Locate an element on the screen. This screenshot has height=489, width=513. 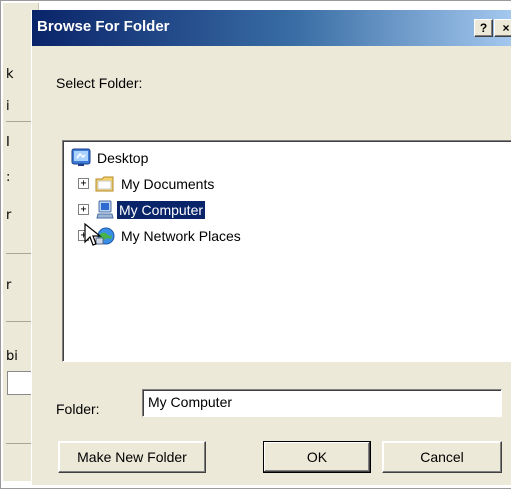
dialog-title: Browse For Folder is located at coordinates (103, 26).